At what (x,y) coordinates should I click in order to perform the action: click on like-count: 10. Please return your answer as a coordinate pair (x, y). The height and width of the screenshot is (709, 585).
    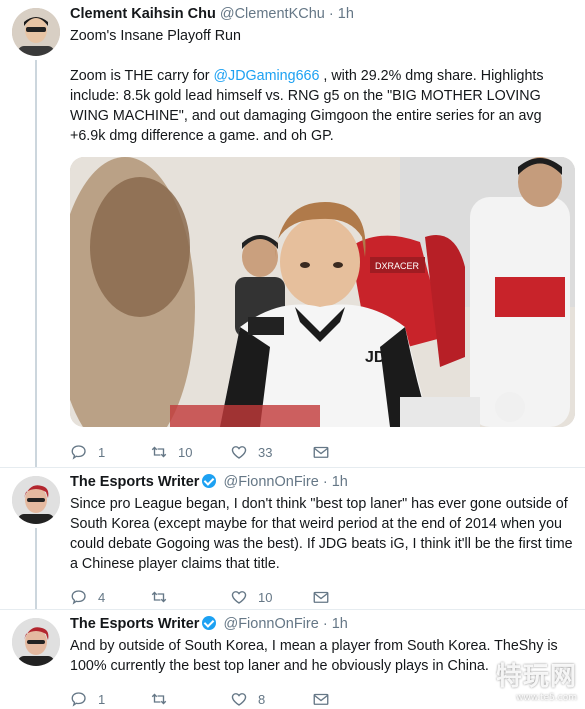
    Looking at the image, I should click on (265, 597).